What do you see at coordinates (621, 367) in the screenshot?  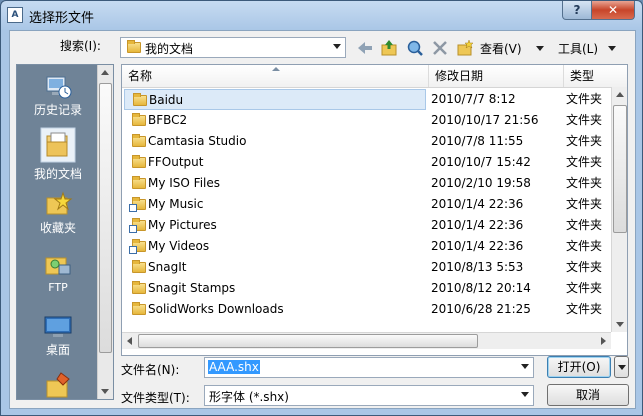 I see `open-options-button` at bounding box center [621, 367].